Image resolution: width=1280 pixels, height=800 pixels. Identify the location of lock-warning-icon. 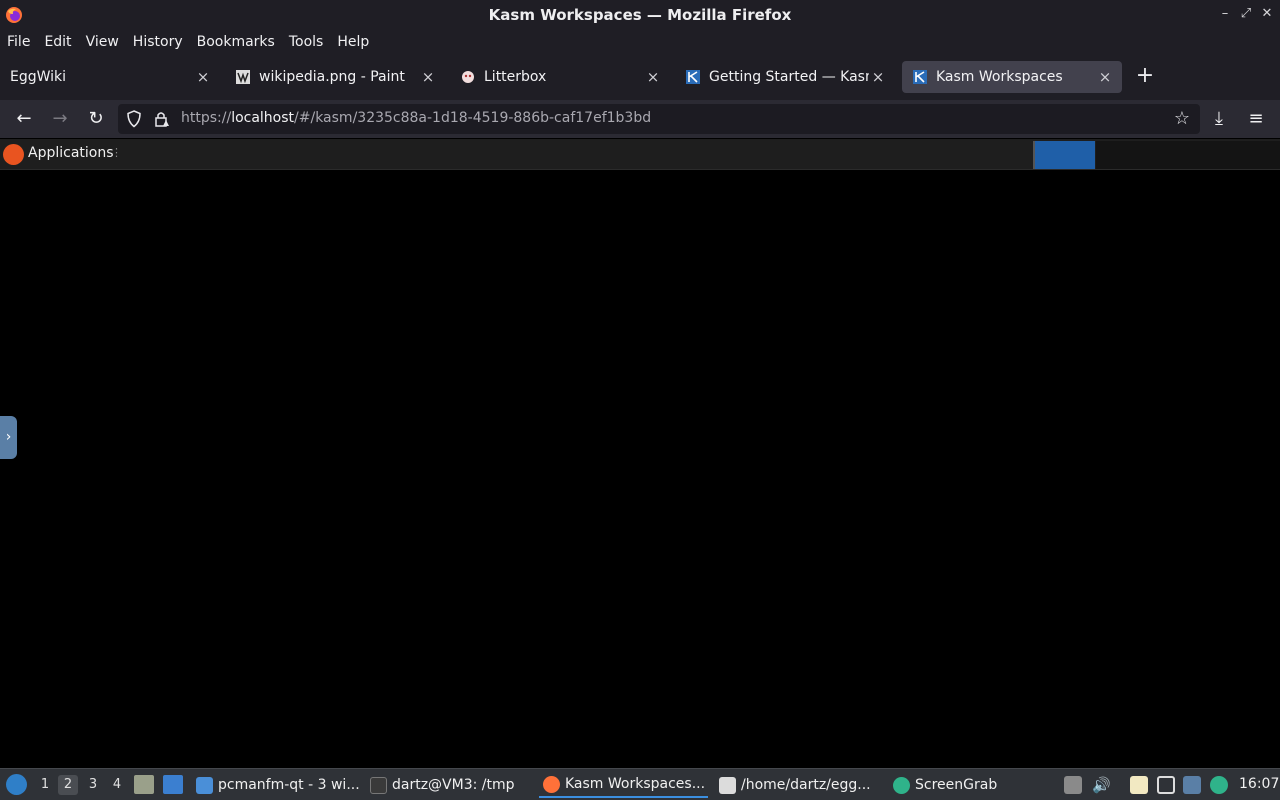
(162, 119).